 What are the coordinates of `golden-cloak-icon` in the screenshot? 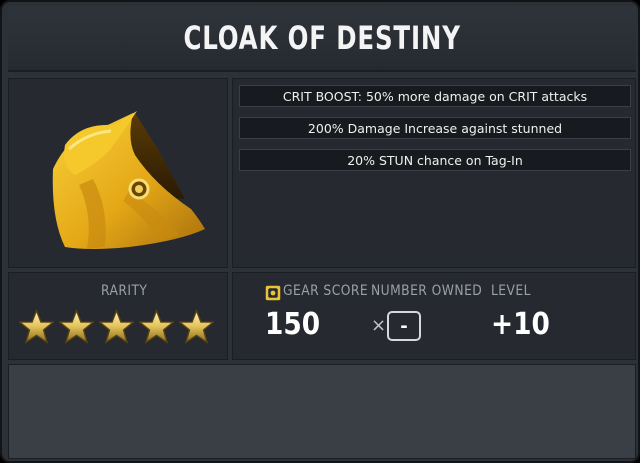 It's located at (128, 180).